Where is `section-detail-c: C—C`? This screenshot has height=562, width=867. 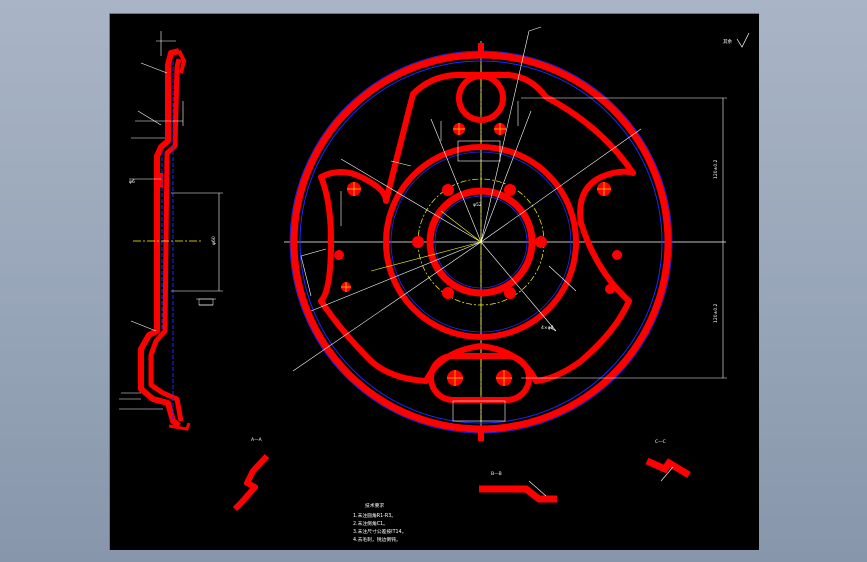
section-detail-c: C—C is located at coordinates (668, 460).